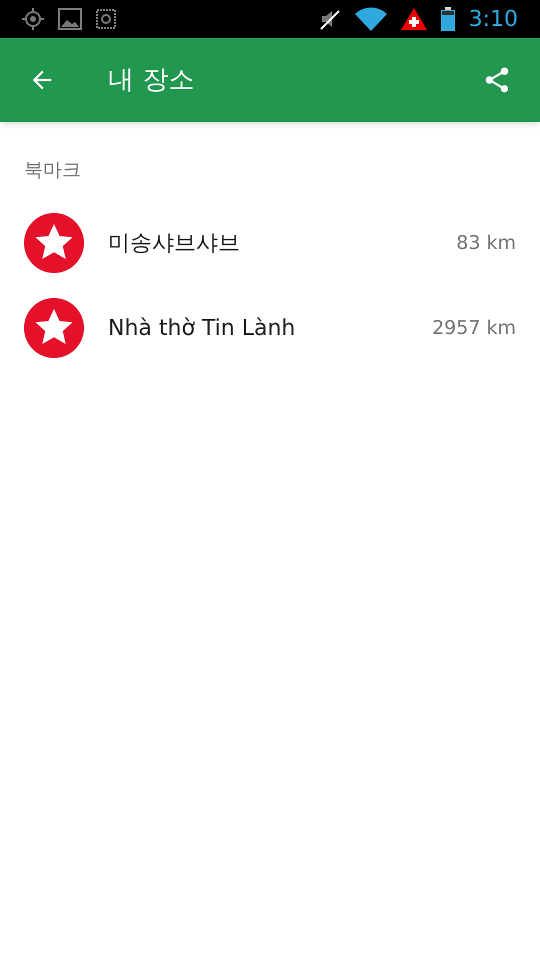  What do you see at coordinates (370, 19) in the screenshot?
I see `wifi-icon` at bounding box center [370, 19].